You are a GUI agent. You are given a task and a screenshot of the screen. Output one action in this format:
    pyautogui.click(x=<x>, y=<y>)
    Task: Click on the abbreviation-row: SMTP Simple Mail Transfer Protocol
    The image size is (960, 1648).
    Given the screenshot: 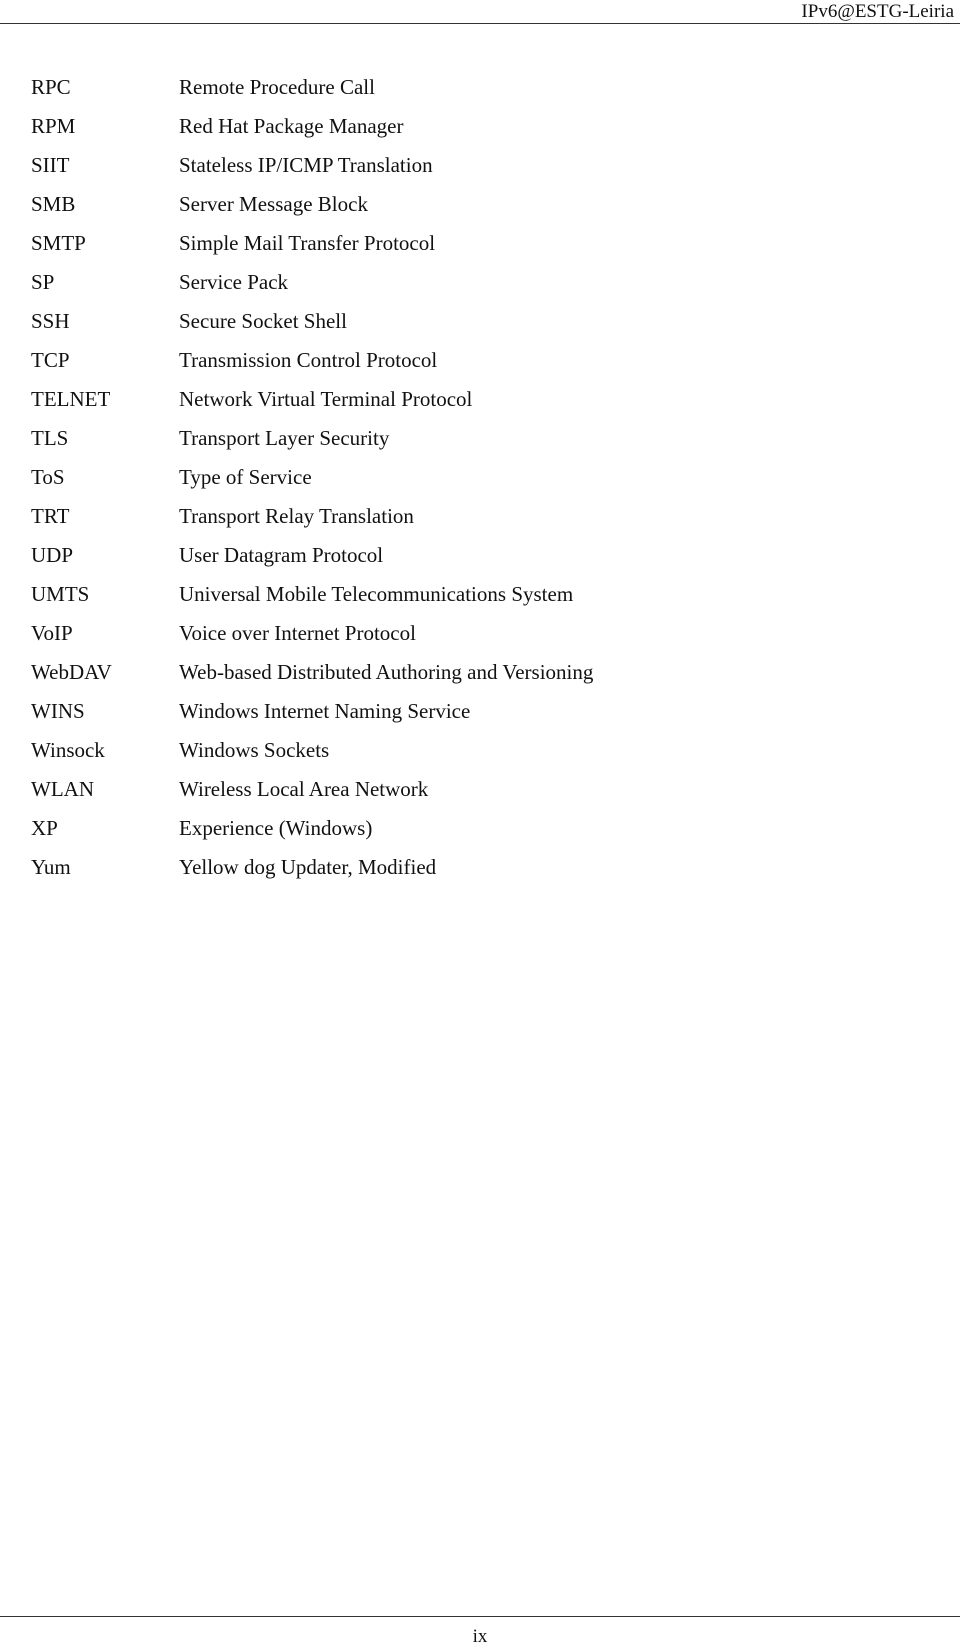 What is the action you would take?
    pyautogui.click(x=312, y=243)
    